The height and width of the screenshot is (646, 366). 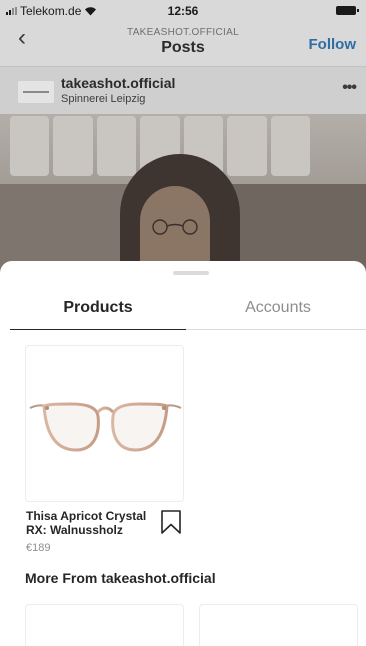 What do you see at coordinates (118, 83) in the screenshot?
I see `account-name: takeashot.official` at bounding box center [118, 83].